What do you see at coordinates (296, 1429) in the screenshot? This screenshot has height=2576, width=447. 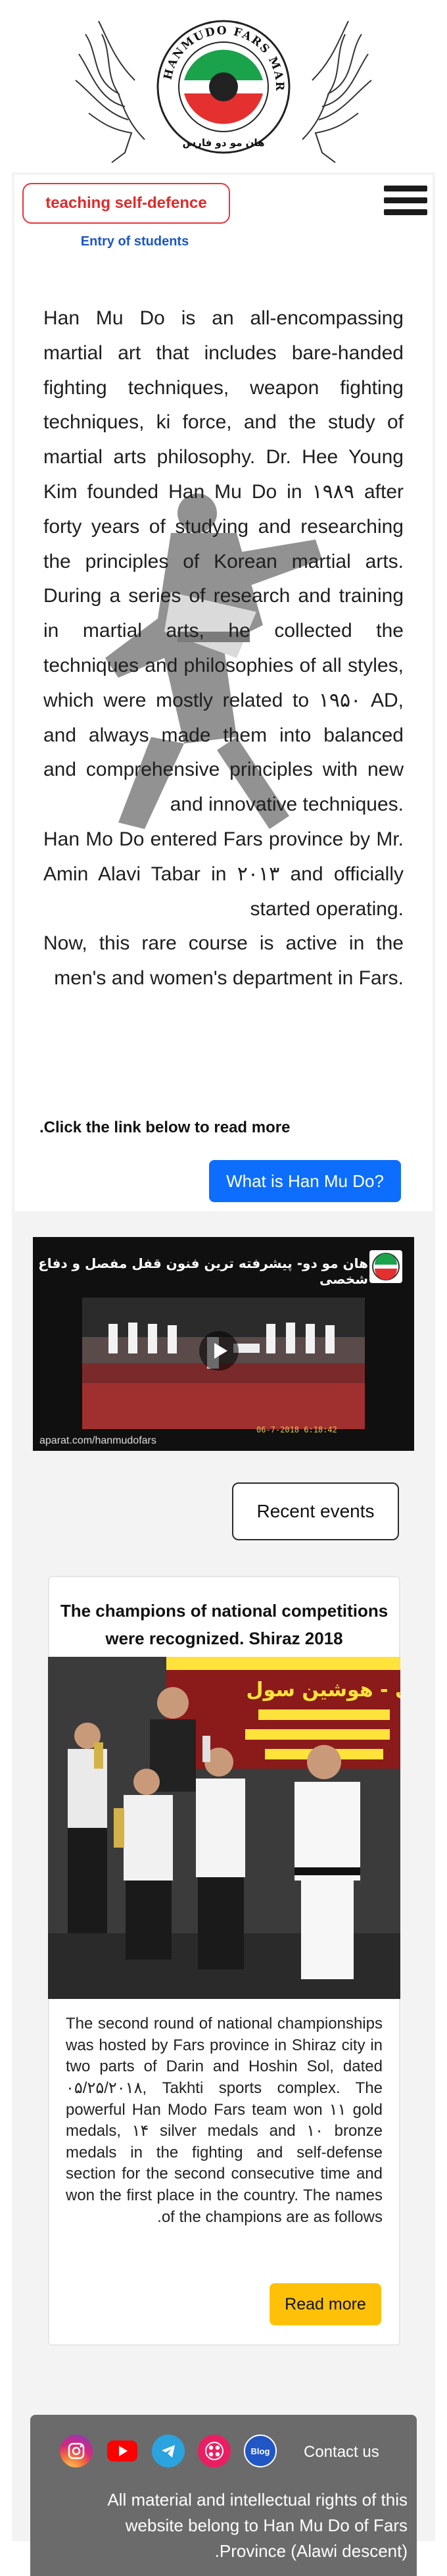 I see `video-timestamp: 06-7-2018 6:18:42` at bounding box center [296, 1429].